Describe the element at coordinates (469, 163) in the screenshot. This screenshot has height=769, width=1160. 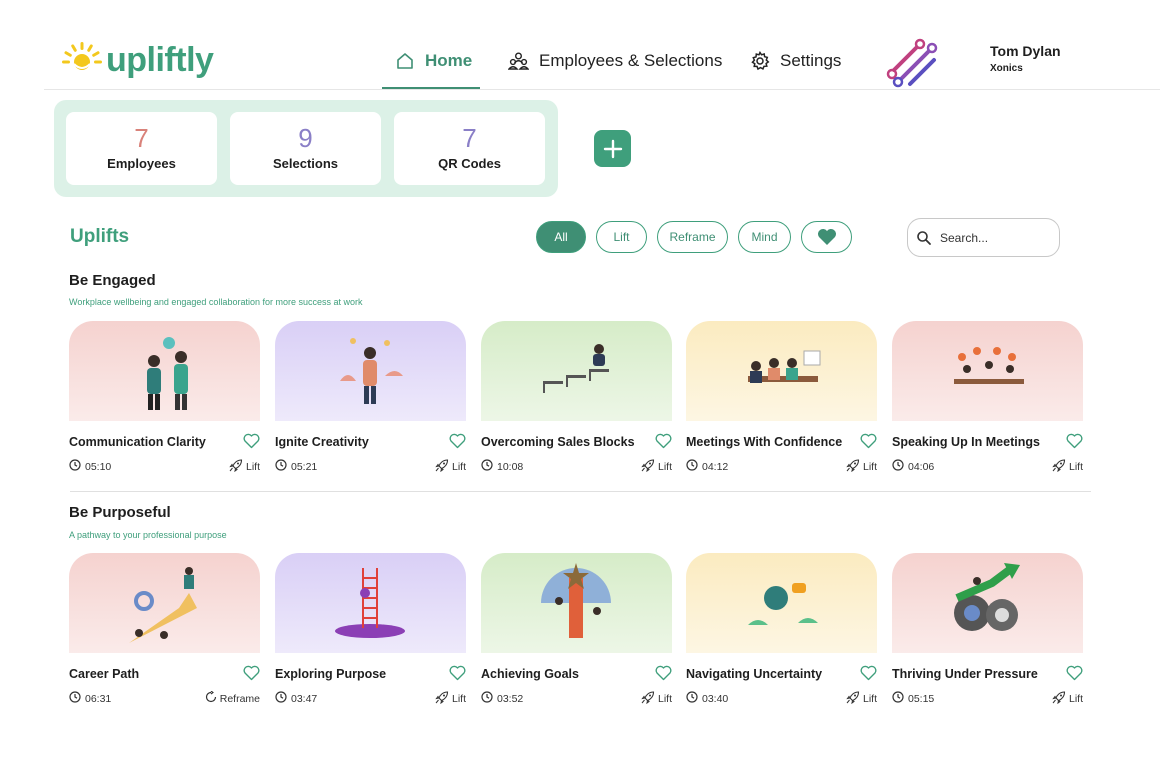
I see `stat-label: QR Codes` at that location.